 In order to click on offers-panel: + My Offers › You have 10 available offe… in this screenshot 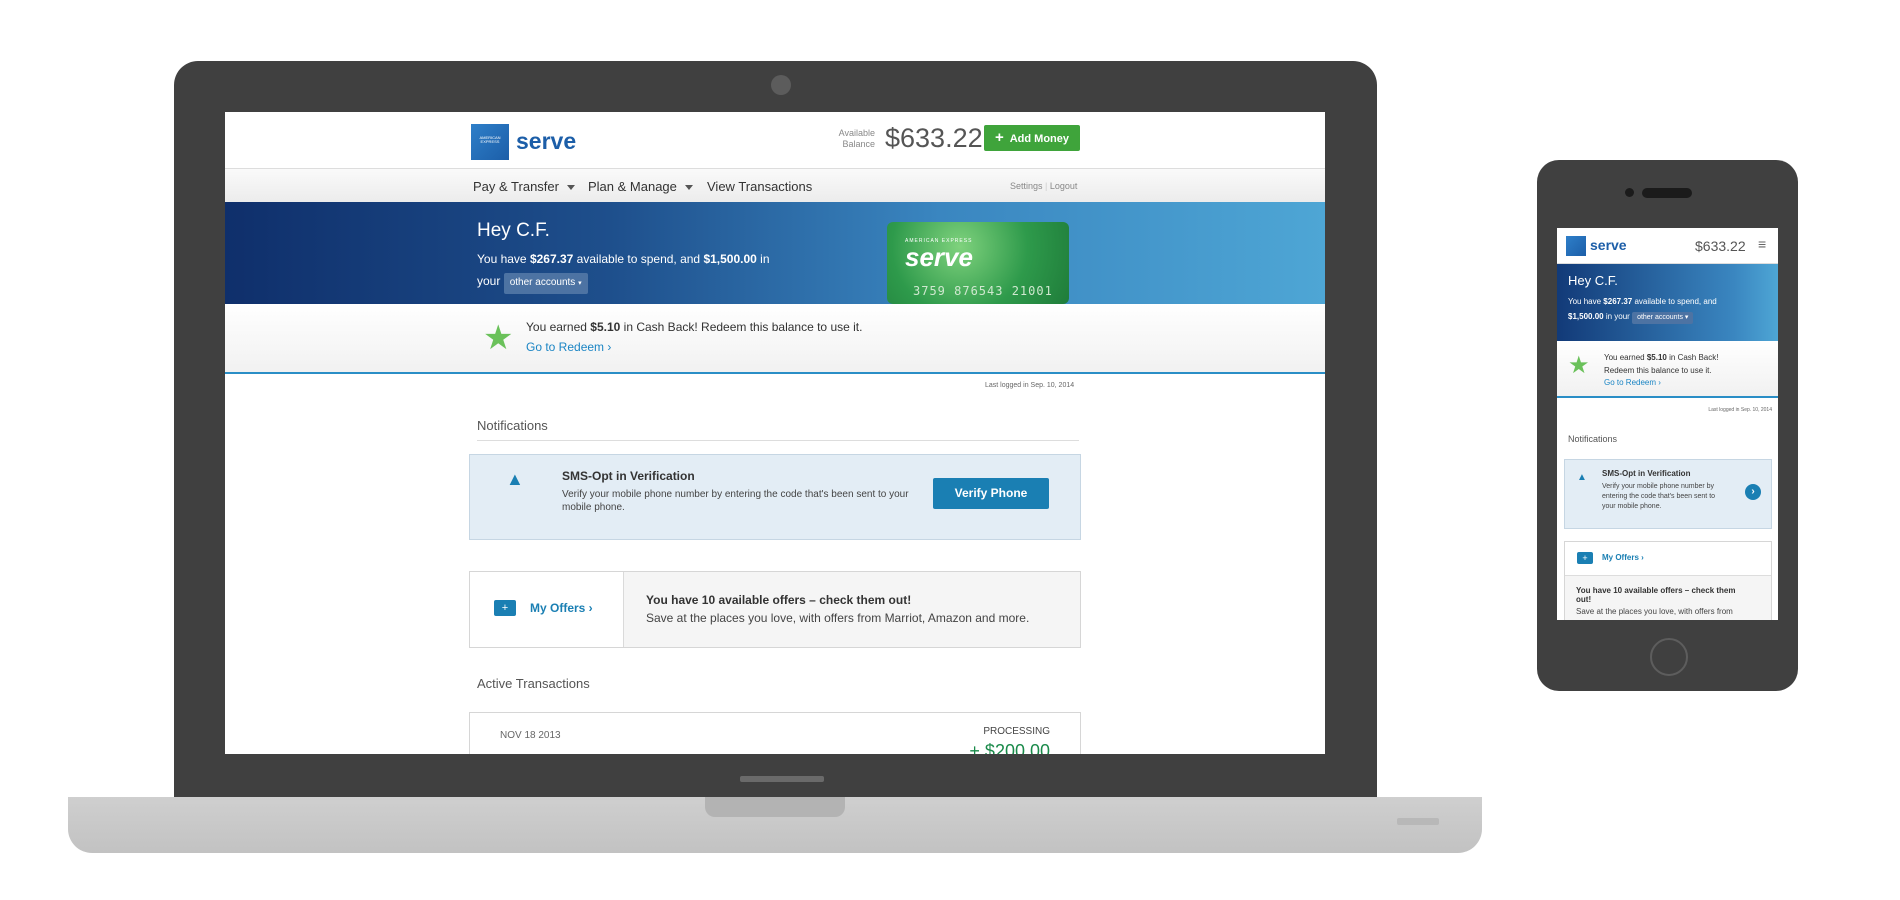, I will do `click(775, 609)`.